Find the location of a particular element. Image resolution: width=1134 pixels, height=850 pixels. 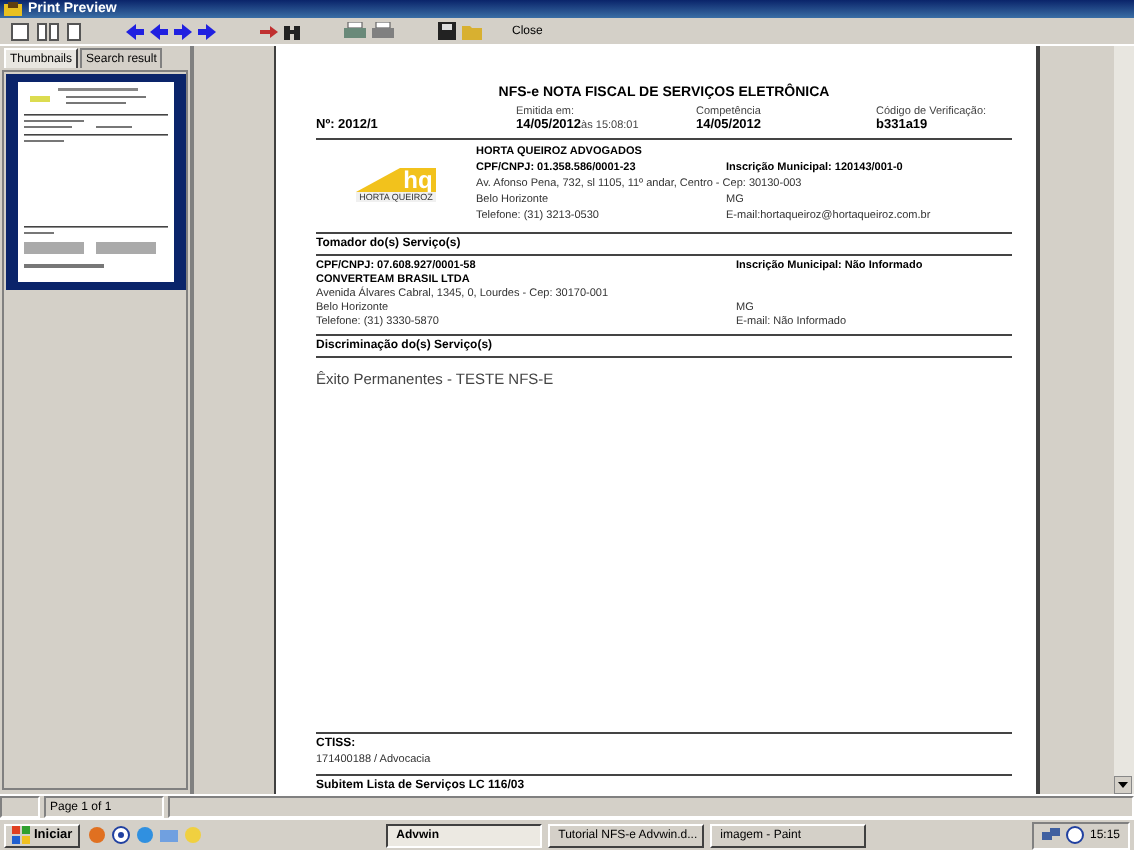

scroll-down-icon is located at coordinates (1123, 785).